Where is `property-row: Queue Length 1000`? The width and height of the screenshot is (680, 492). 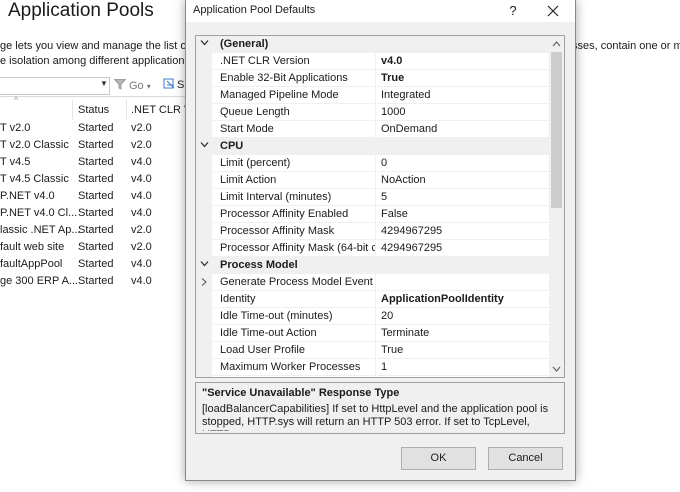
property-row: Queue Length 1000 is located at coordinates (372, 112).